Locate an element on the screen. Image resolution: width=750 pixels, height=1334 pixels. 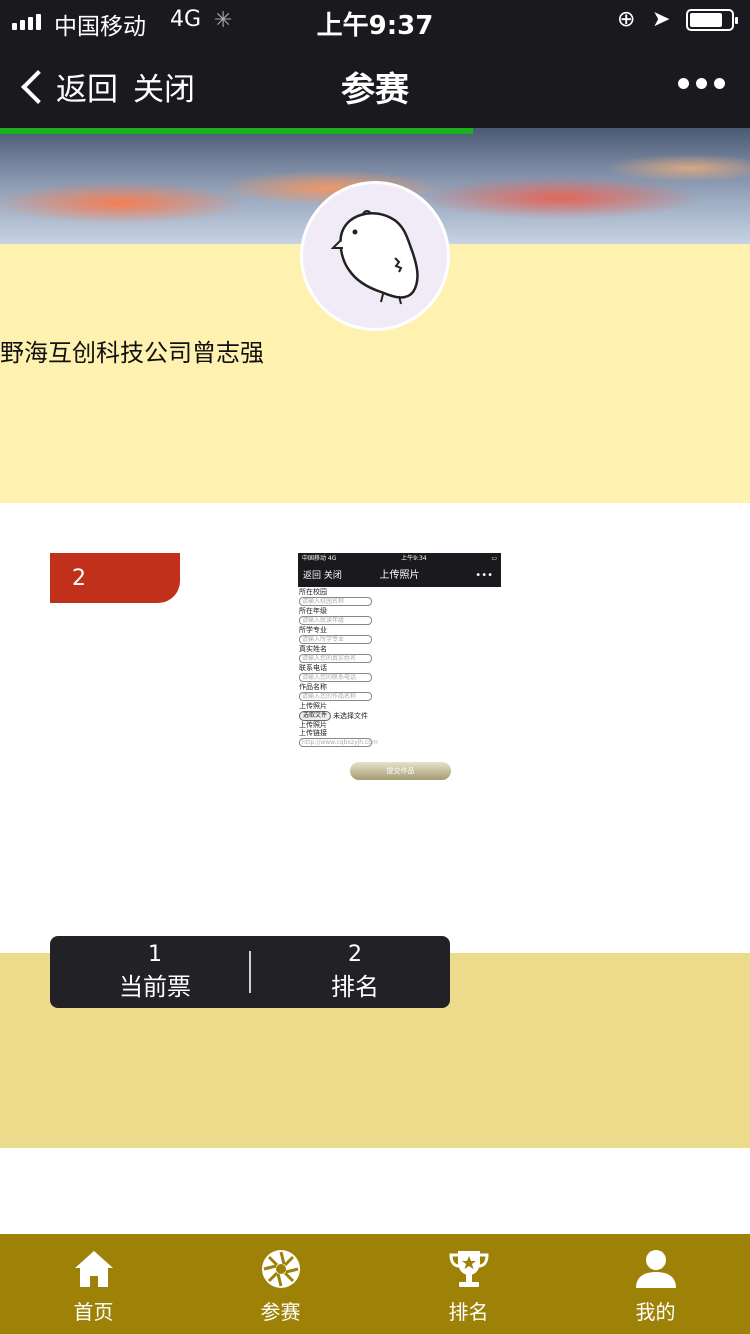
status-time: 上午9:37 is located at coordinates (375, 26).